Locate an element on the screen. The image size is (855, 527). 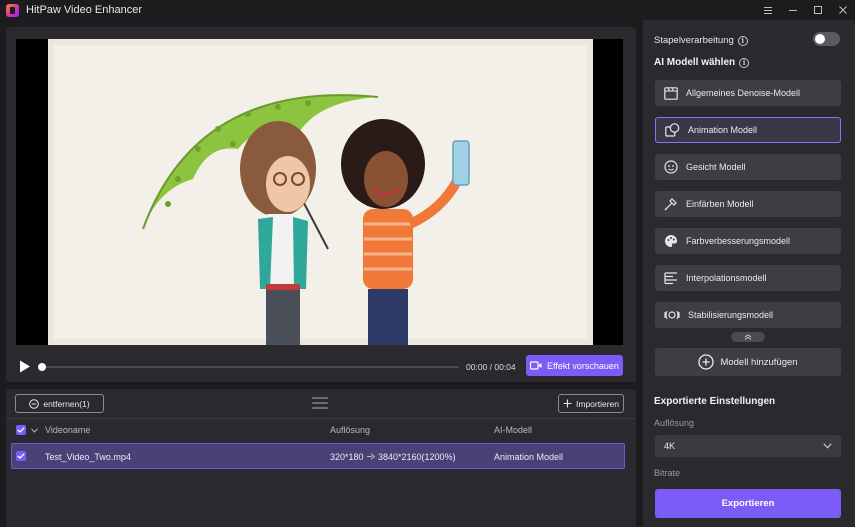
collapse-models-button is located at coordinates (748, 337).